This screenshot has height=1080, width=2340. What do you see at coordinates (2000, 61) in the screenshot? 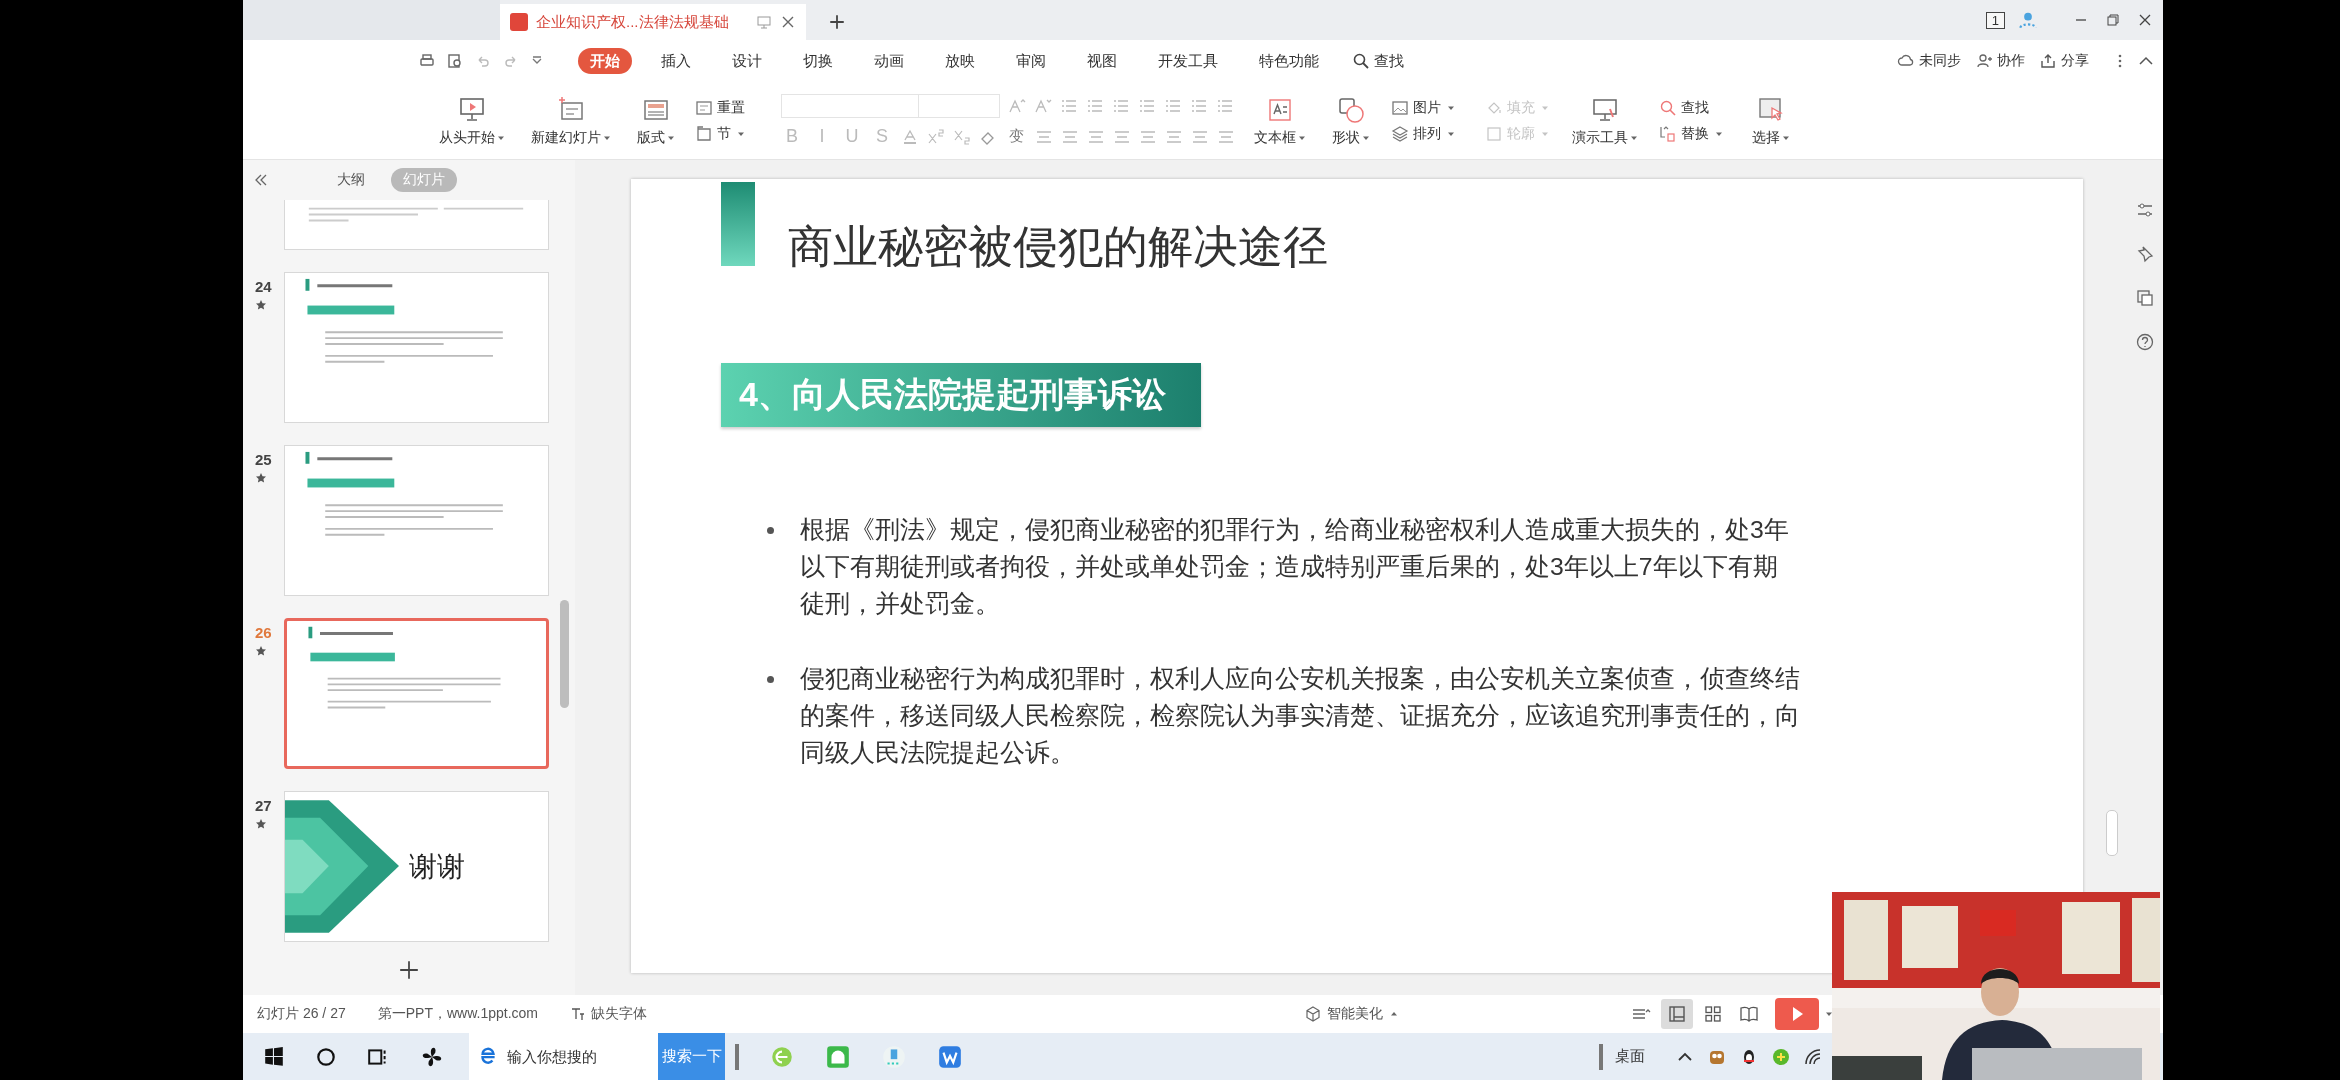
I see `collaborate-button: 协作` at bounding box center [2000, 61].